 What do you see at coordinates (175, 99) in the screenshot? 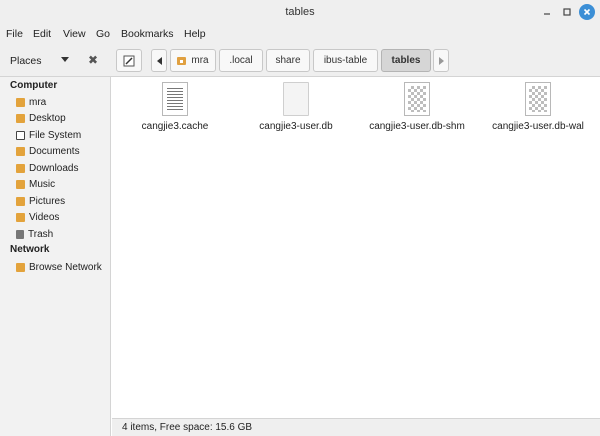
I see `text-document-icon` at bounding box center [175, 99].